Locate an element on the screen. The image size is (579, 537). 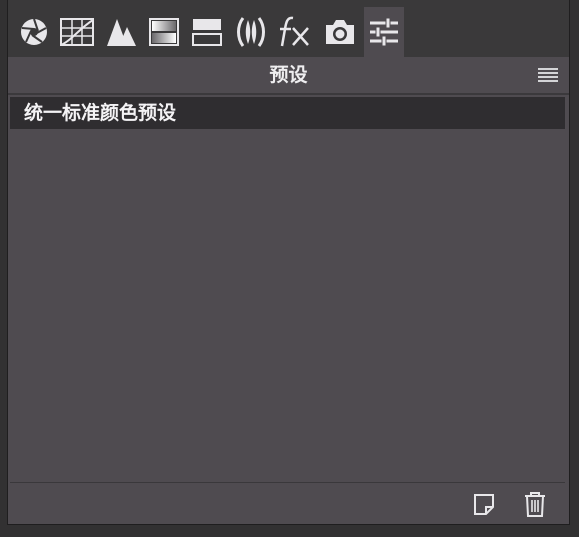
new-preset-button is located at coordinates (484, 504).